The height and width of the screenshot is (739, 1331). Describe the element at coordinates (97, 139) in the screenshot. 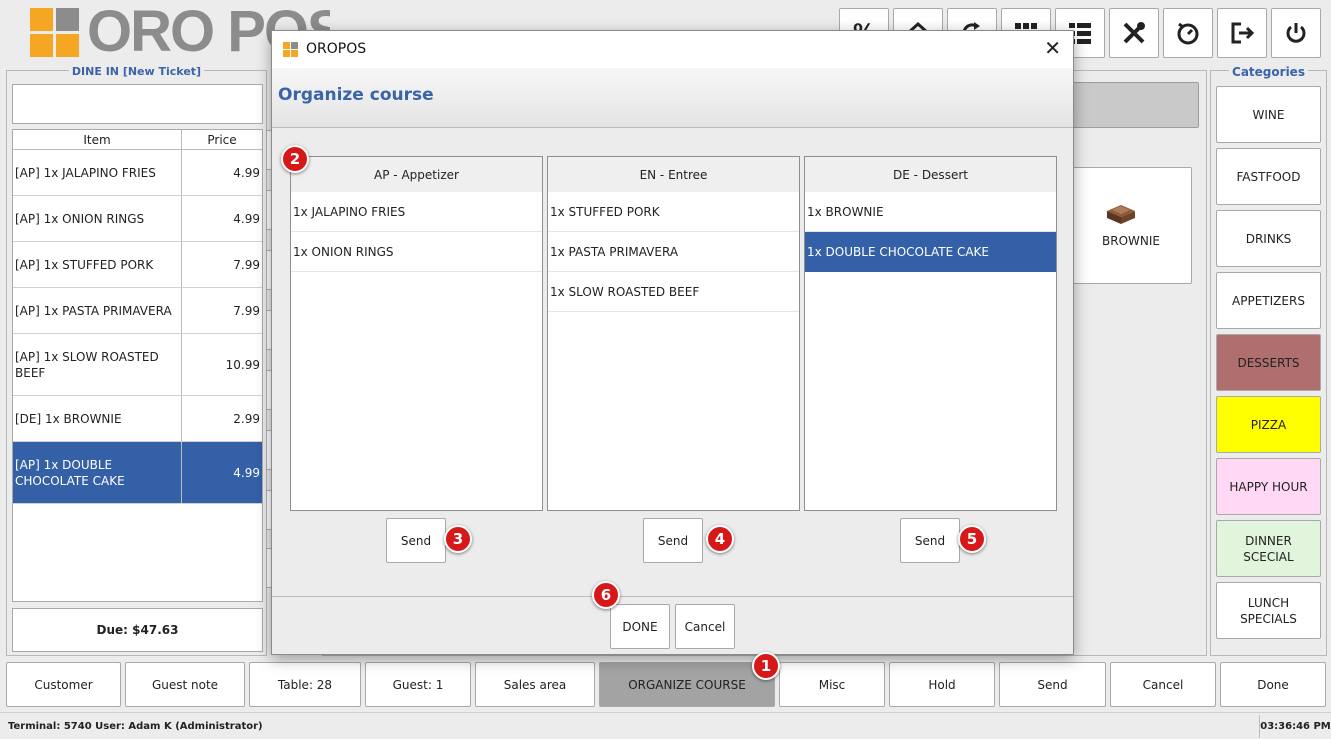

I see `col-item-header: Item` at that location.